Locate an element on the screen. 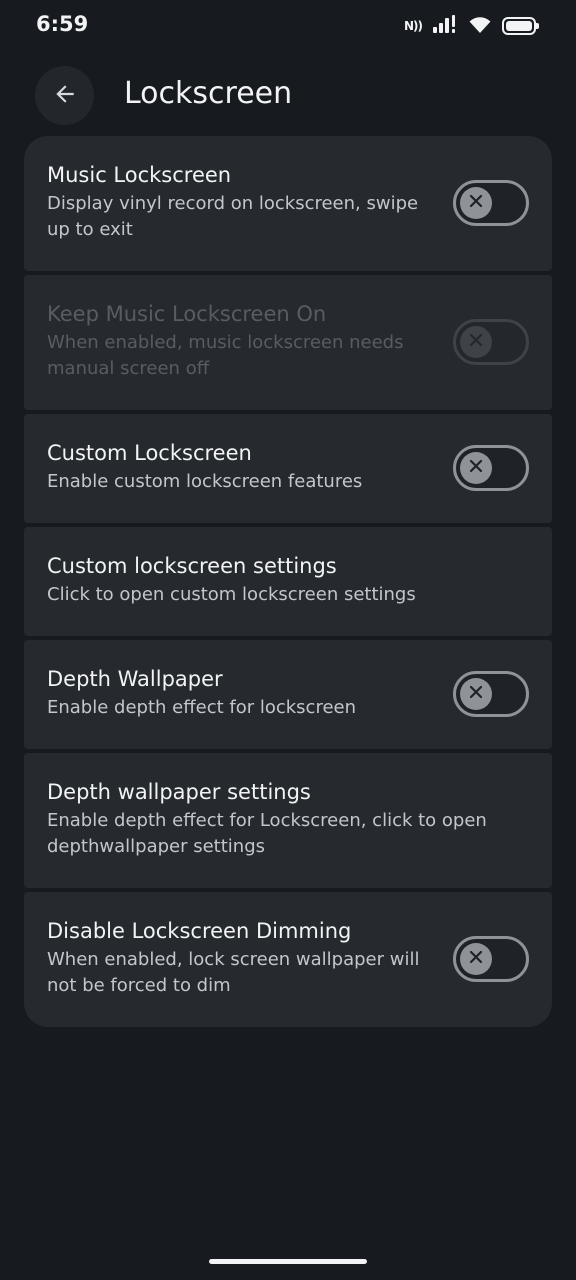 This screenshot has height=1280, width=576. music-lockscreen-toggle is located at coordinates (491, 203).